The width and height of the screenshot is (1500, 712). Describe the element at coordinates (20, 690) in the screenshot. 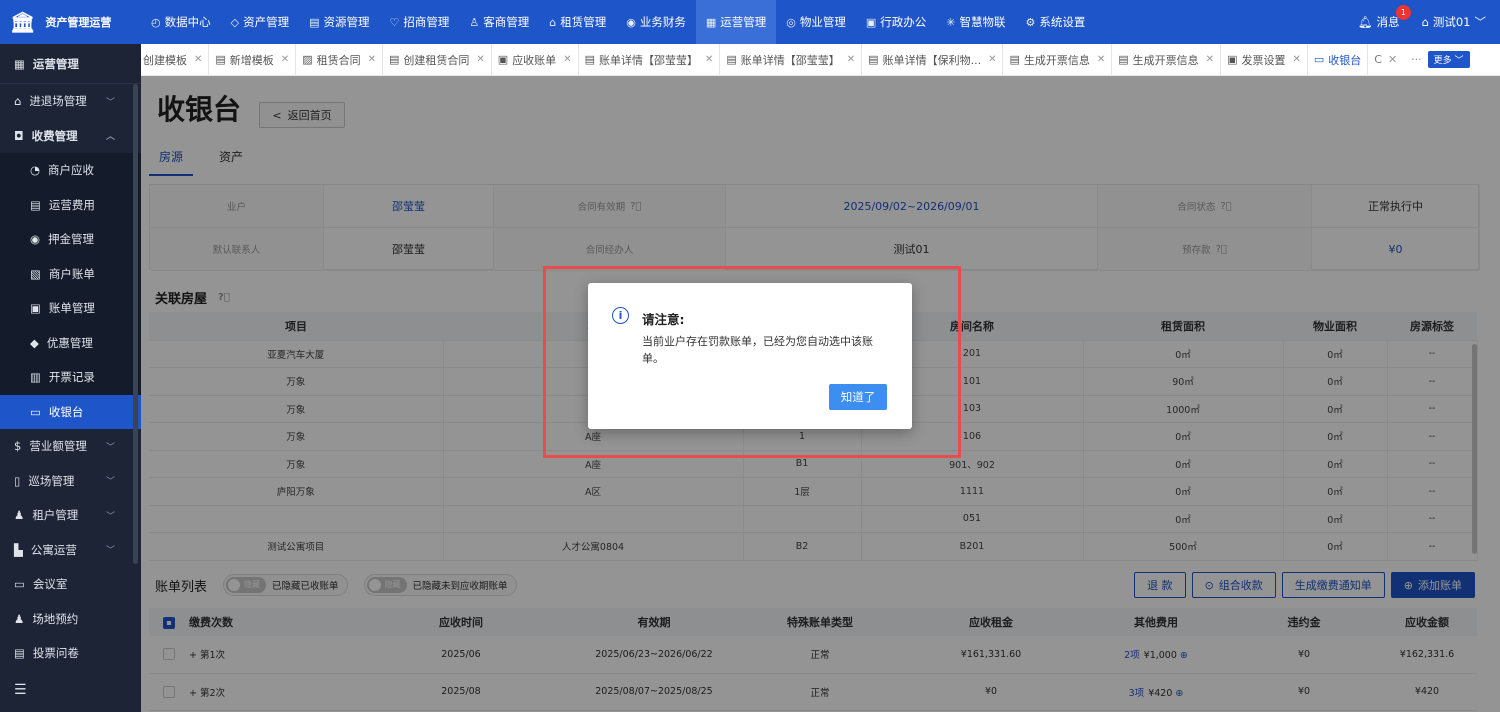

I see `collapse-menu-icon: ☰` at that location.